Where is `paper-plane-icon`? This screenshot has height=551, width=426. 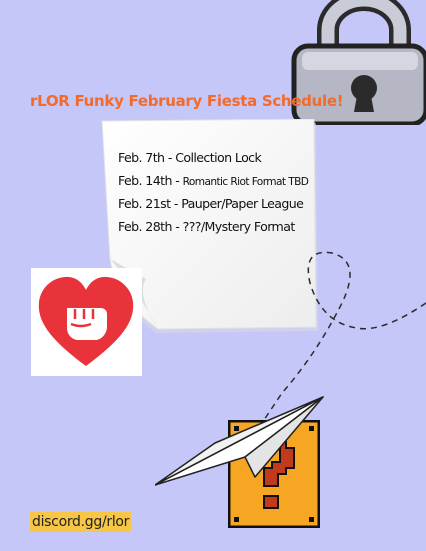 paper-plane-icon is located at coordinates (239, 441).